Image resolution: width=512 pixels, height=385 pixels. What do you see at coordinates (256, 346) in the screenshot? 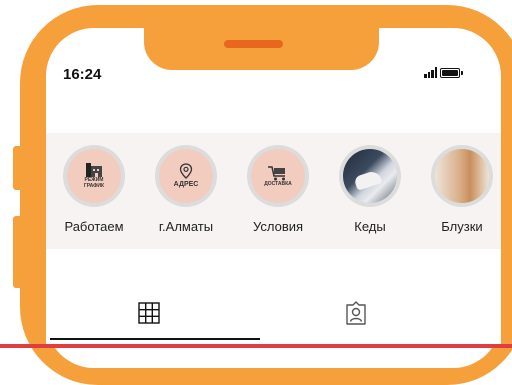
I see `accent-divider` at bounding box center [256, 346].